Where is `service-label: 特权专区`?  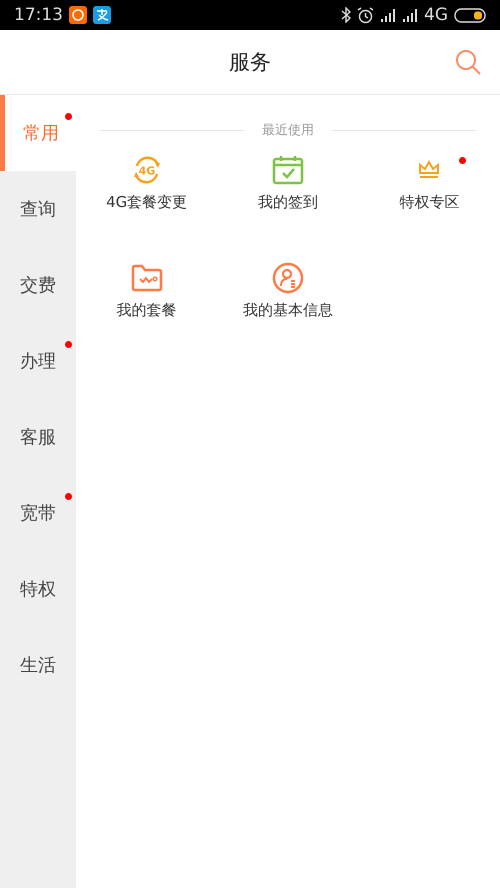
service-label: 特权专区 is located at coordinates (429, 202).